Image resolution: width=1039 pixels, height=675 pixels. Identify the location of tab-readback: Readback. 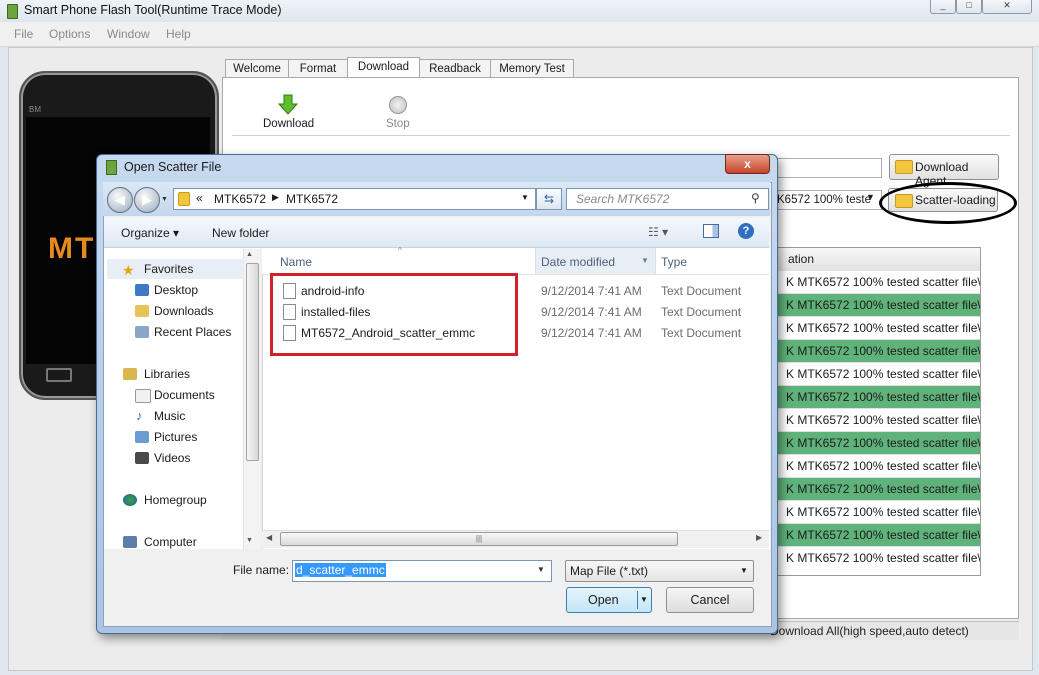
(455, 68).